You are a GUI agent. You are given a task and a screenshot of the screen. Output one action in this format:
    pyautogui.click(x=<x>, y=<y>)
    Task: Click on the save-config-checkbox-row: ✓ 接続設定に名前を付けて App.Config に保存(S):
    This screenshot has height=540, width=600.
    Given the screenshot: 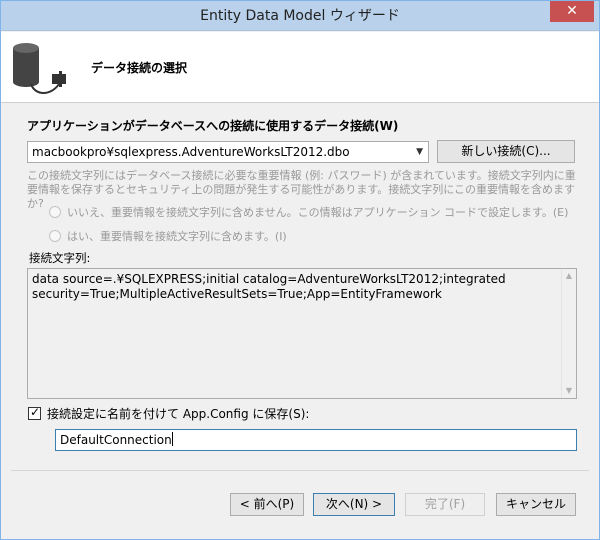 What is the action you would take?
    pyautogui.click(x=168, y=413)
    